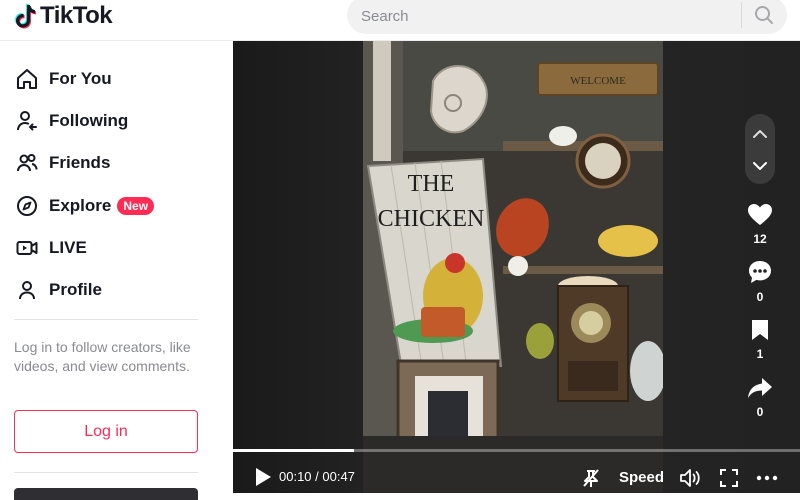 The width and height of the screenshot is (800, 500). What do you see at coordinates (293, 450) in the screenshot?
I see `progress-bar-fill` at bounding box center [293, 450].